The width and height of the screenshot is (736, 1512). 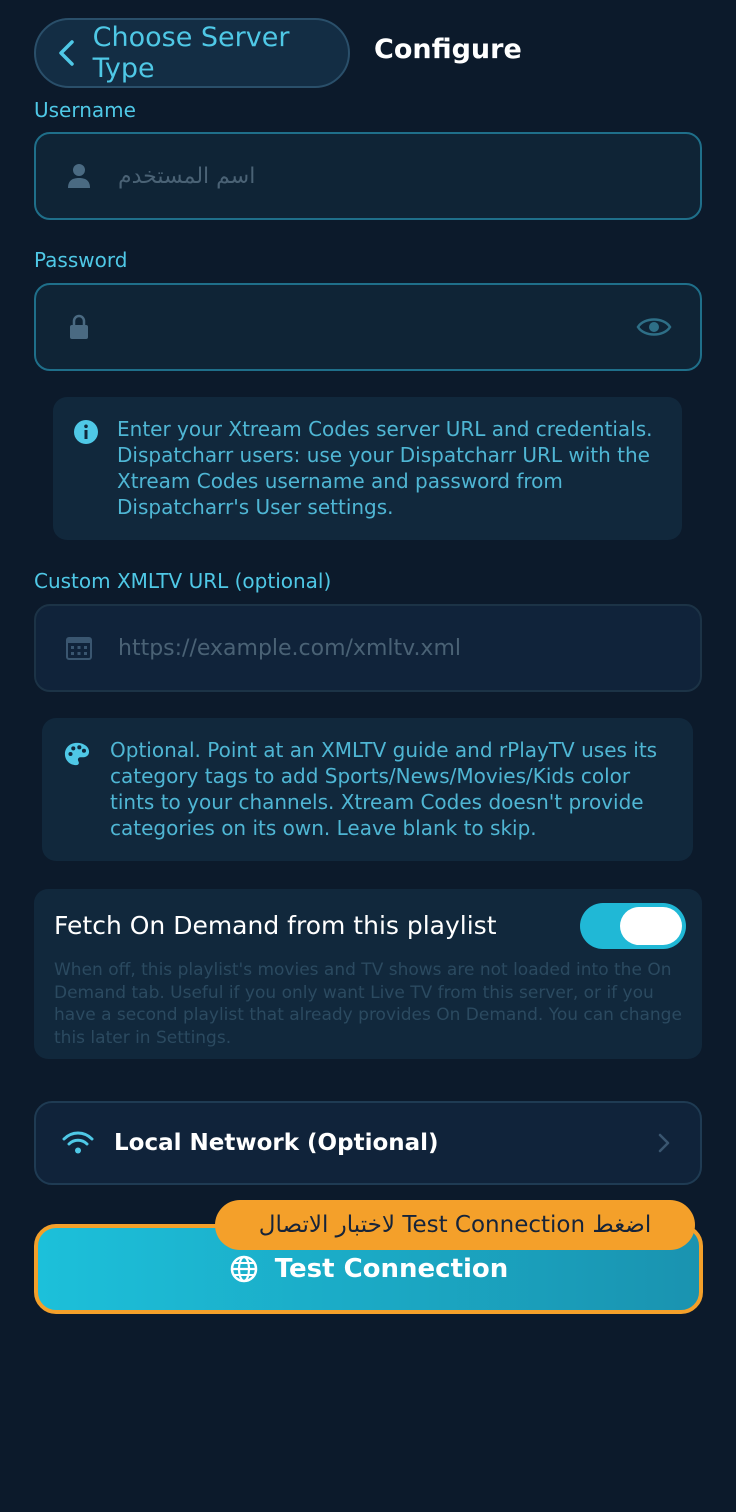 I want to click on username-field, so click(x=368, y=176).